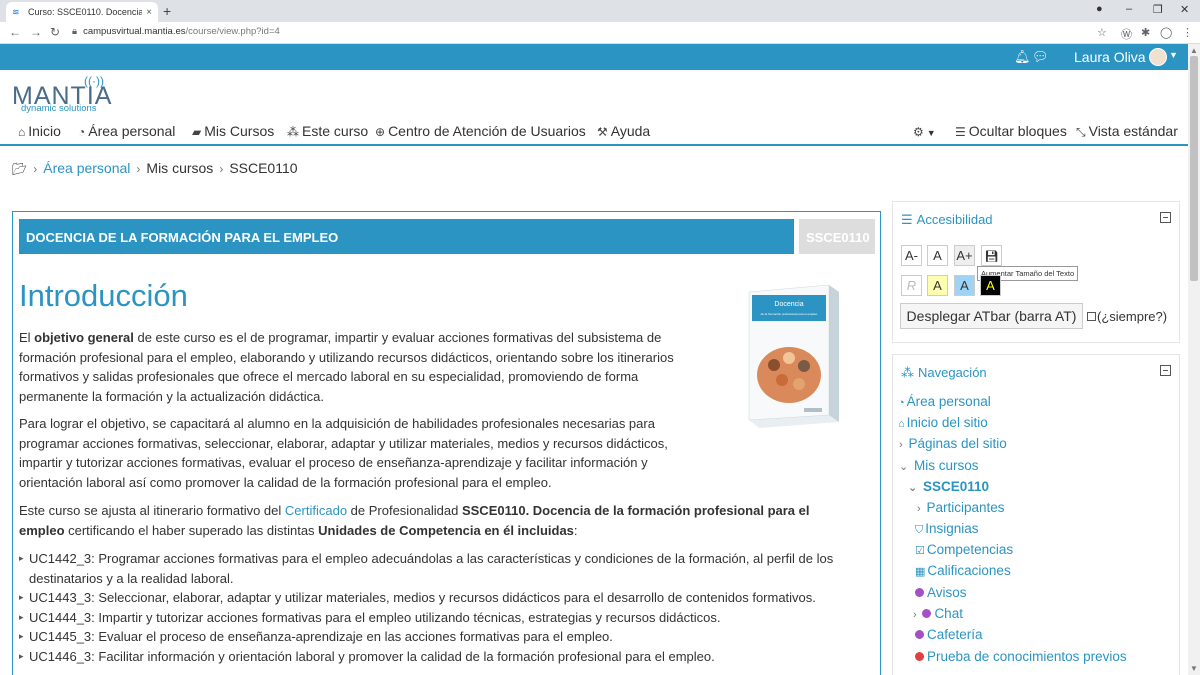 The height and width of the screenshot is (675, 1200). Describe the element at coordinates (960, 132) in the screenshot. I see `list-icon: ☰` at that location.